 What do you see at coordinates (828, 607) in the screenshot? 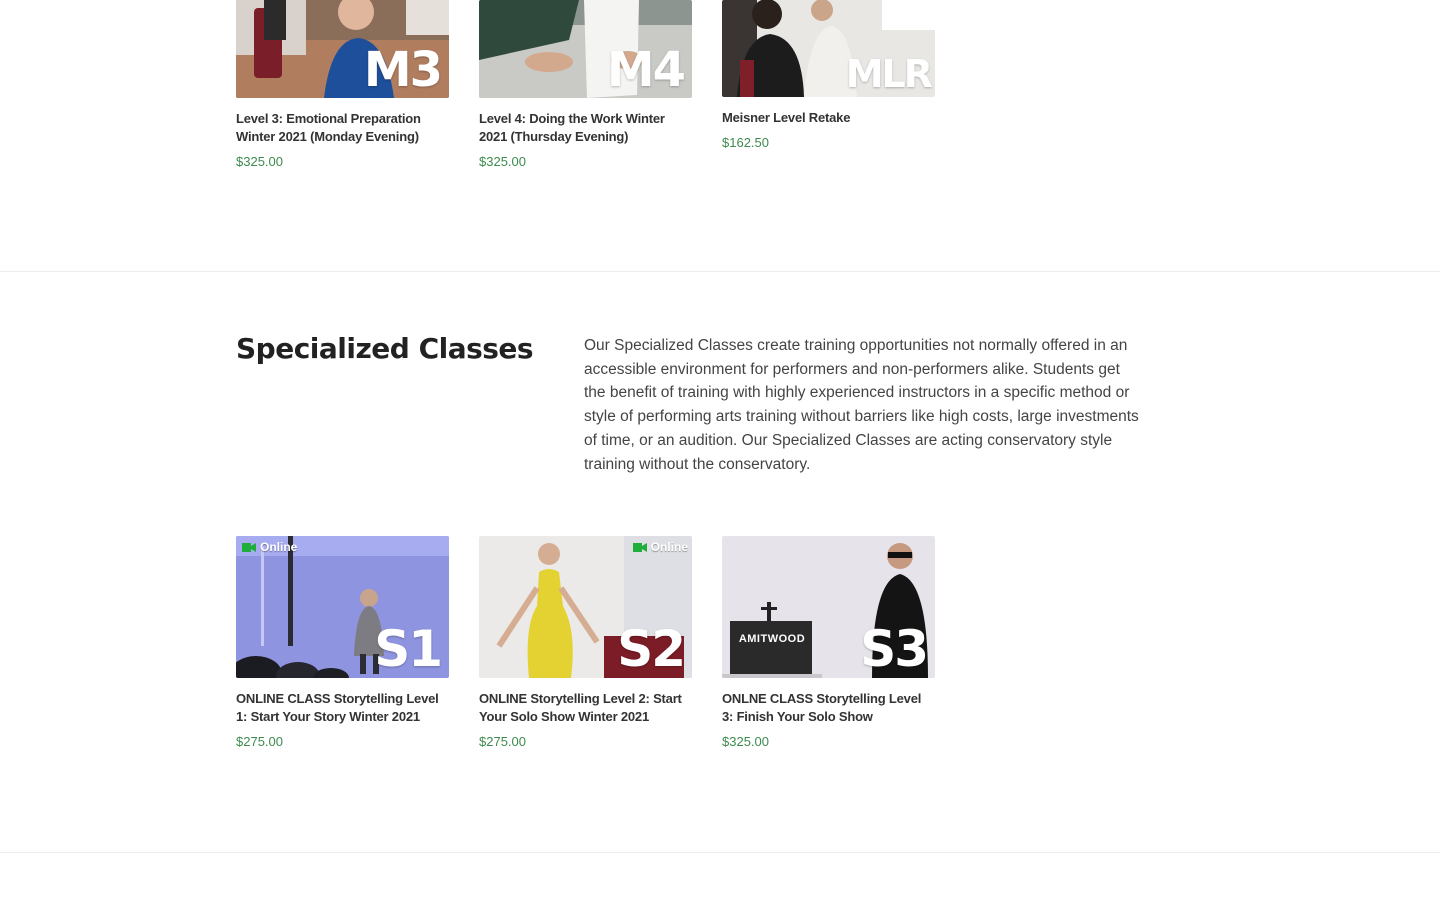
I see `product-image-s3: AMITWOOD S3` at bounding box center [828, 607].